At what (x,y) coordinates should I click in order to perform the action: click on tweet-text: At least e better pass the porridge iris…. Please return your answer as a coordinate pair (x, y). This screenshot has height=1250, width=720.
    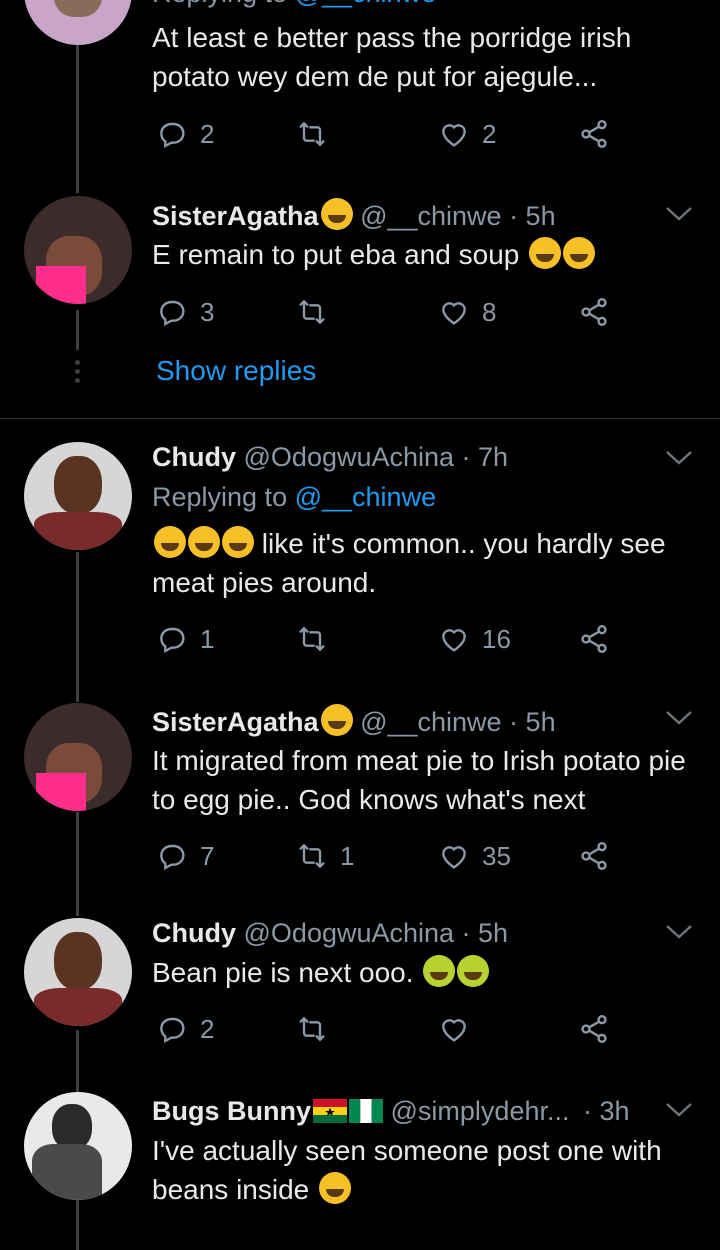
    Looking at the image, I should click on (392, 57).